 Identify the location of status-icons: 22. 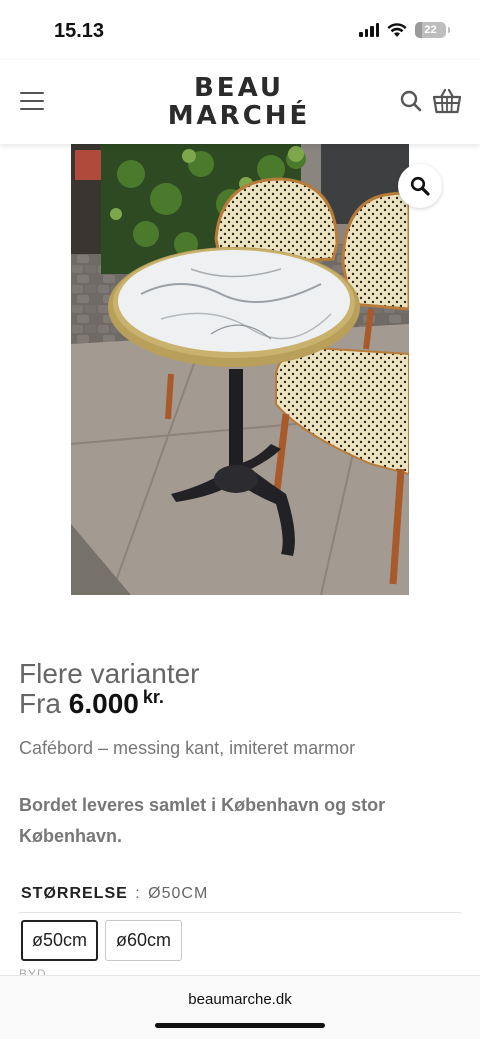
(404, 30).